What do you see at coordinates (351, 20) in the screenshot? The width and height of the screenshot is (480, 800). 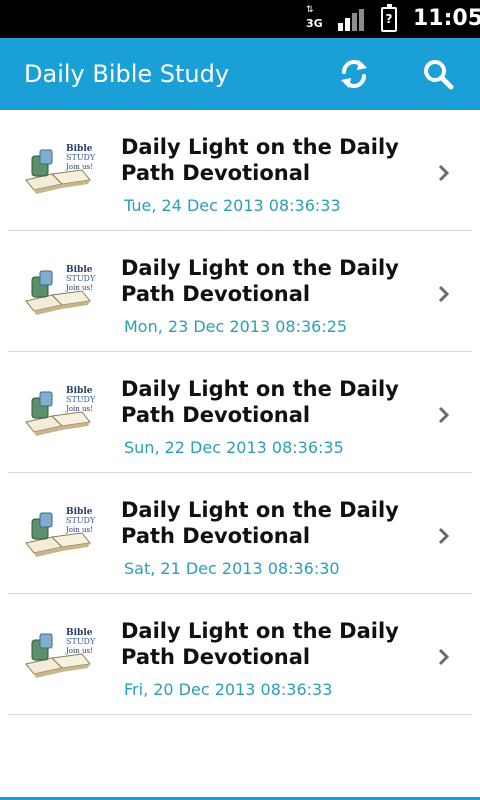 I see `signal-strength-icon` at bounding box center [351, 20].